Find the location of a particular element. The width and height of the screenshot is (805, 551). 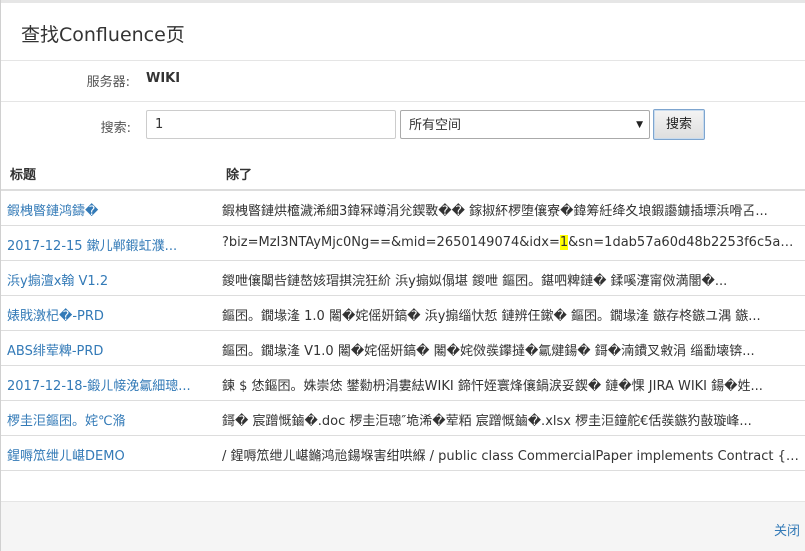

result-title-link: 浜у搧澶x翰 V1.2 is located at coordinates (107, 279).